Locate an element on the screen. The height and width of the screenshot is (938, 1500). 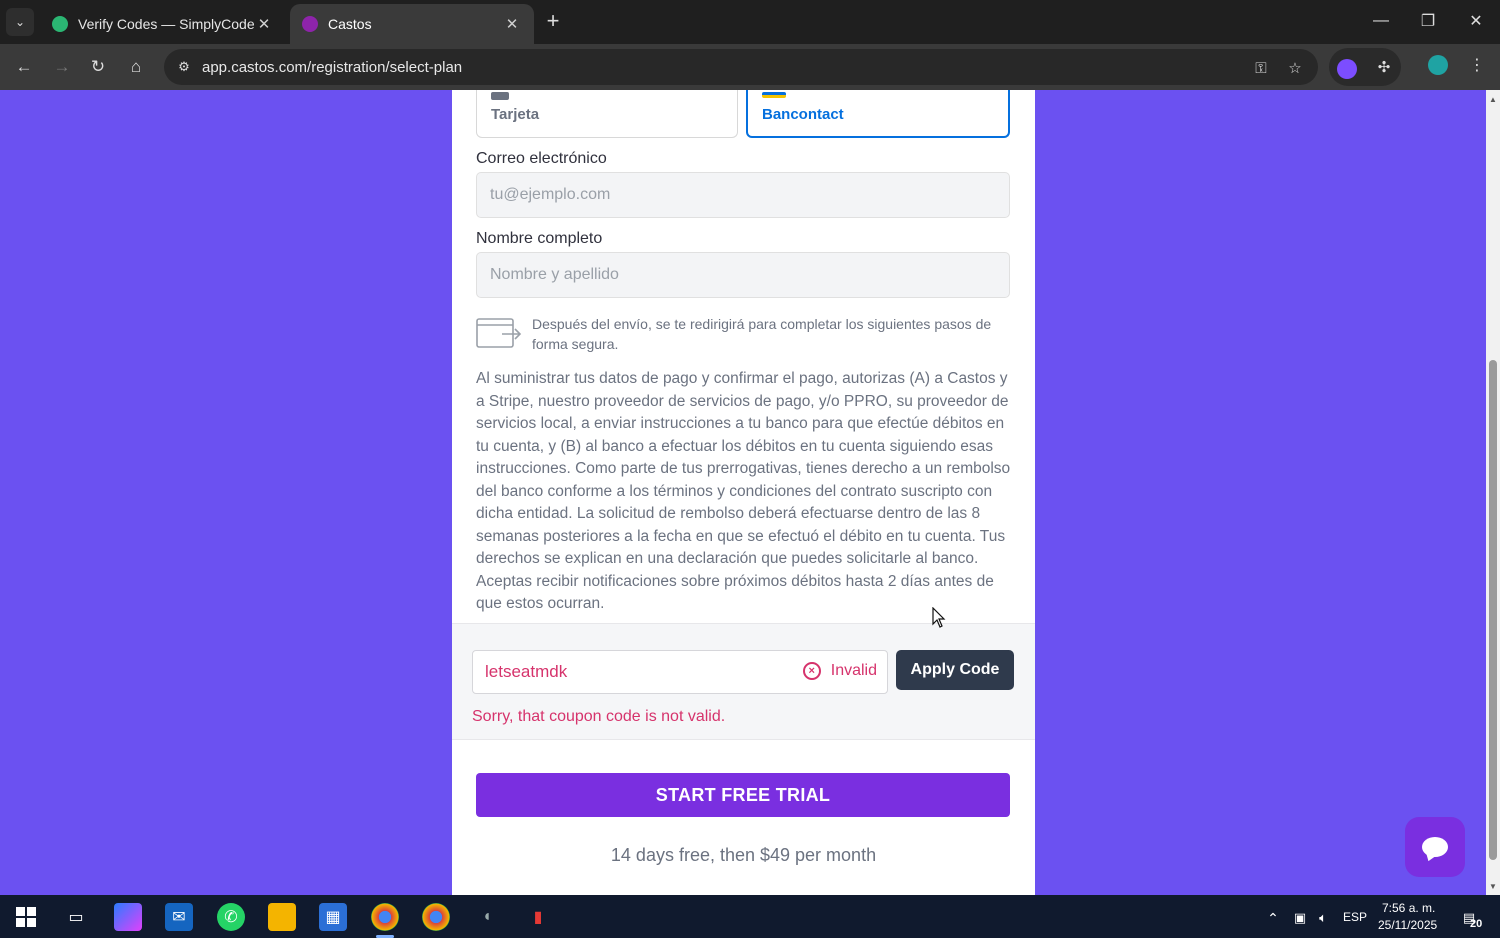
redirect-browser-icon is located at coordinates (499, 333).